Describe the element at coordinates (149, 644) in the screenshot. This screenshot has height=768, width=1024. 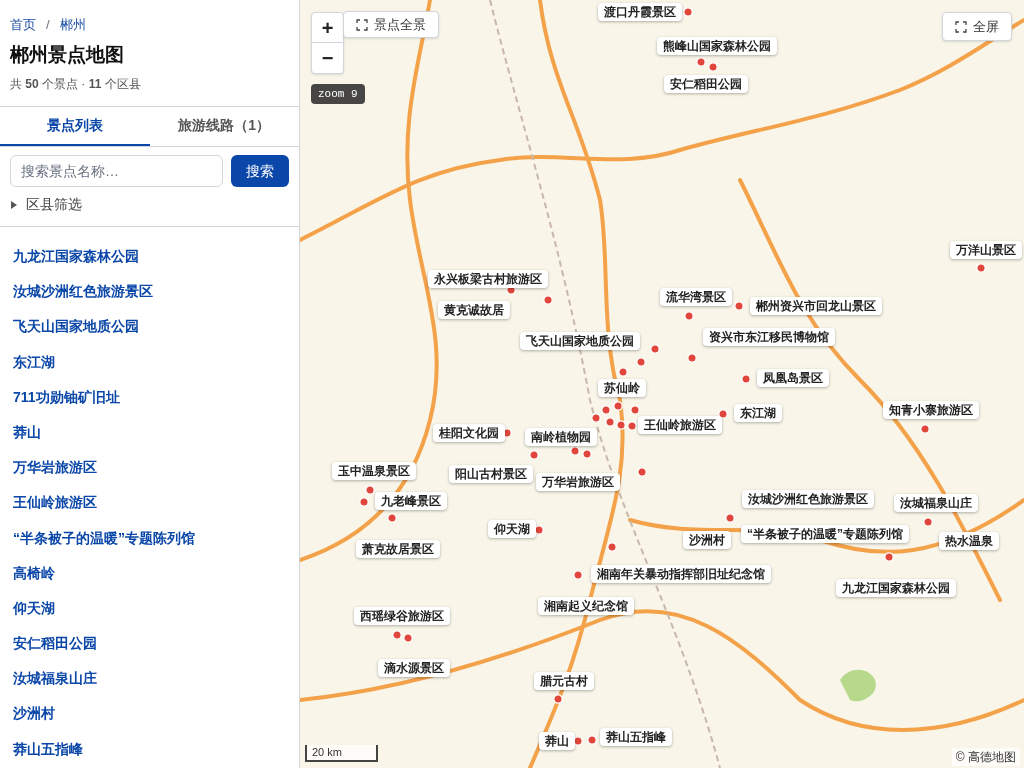
I see `spot-link: 安仁稻田公园` at that location.